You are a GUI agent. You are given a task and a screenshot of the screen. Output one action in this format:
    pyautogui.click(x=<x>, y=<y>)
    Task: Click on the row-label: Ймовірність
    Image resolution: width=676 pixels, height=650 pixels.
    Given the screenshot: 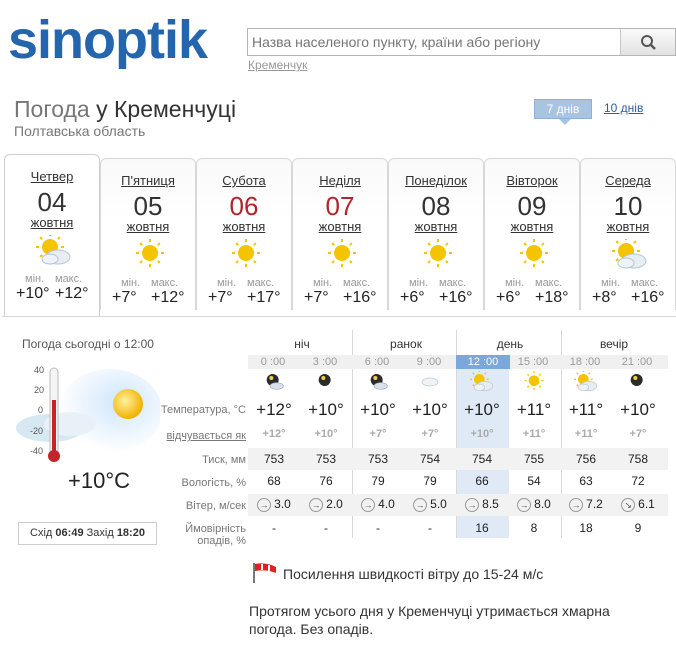 What is the action you would take?
    pyautogui.click(x=215, y=529)
    